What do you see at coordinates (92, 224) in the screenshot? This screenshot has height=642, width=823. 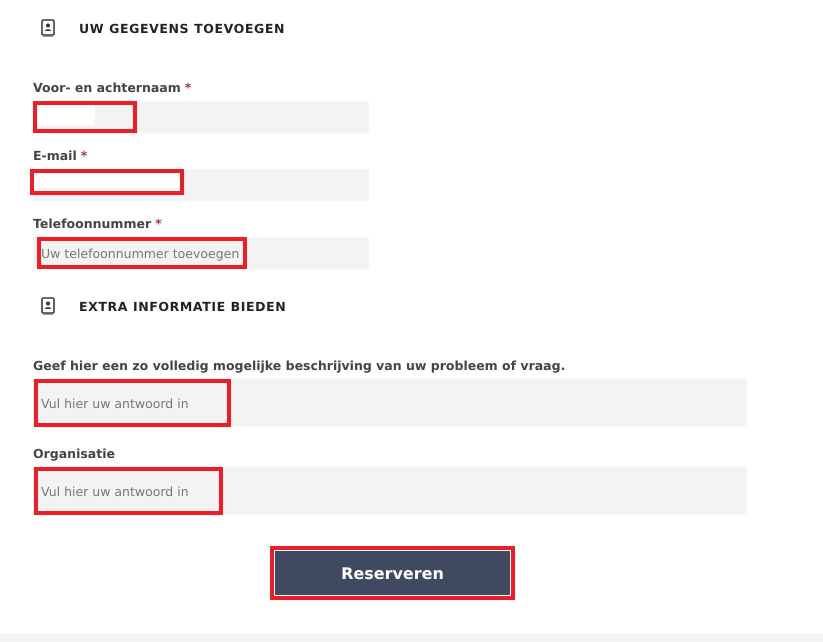 I see `field-label: Telefoonnummer` at bounding box center [92, 224].